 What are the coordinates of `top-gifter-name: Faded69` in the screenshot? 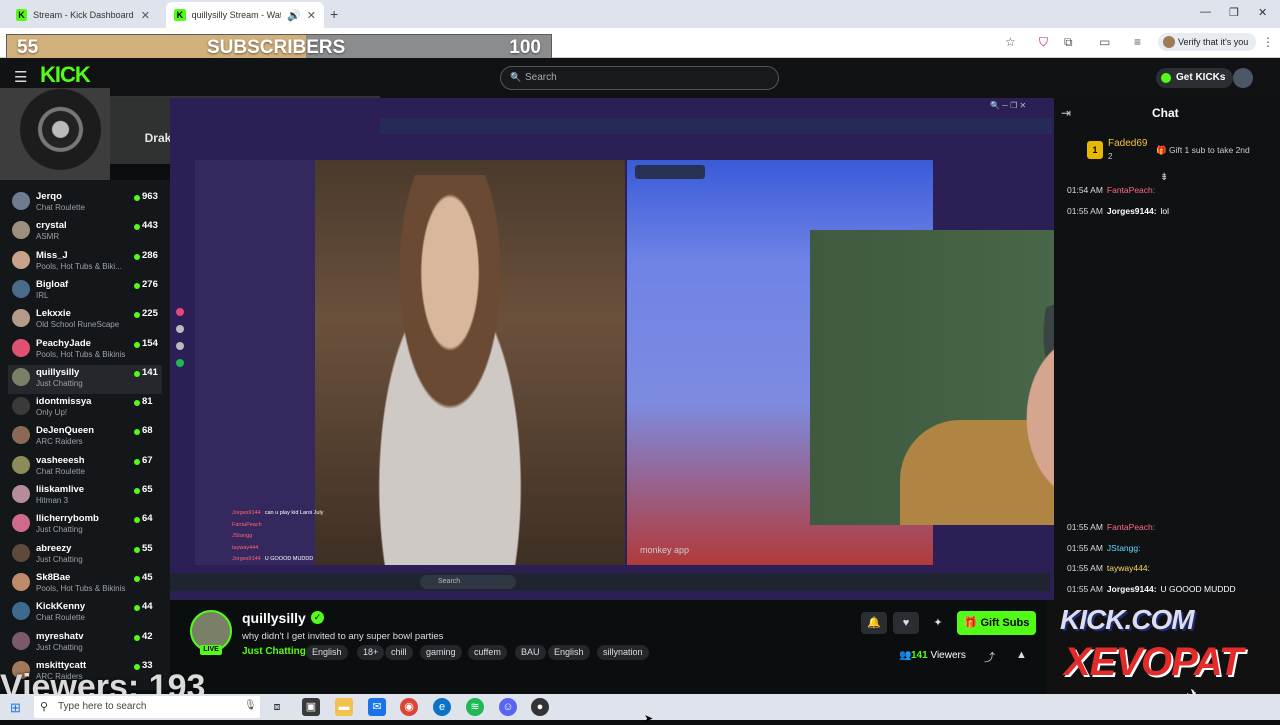 It's located at (1127, 143).